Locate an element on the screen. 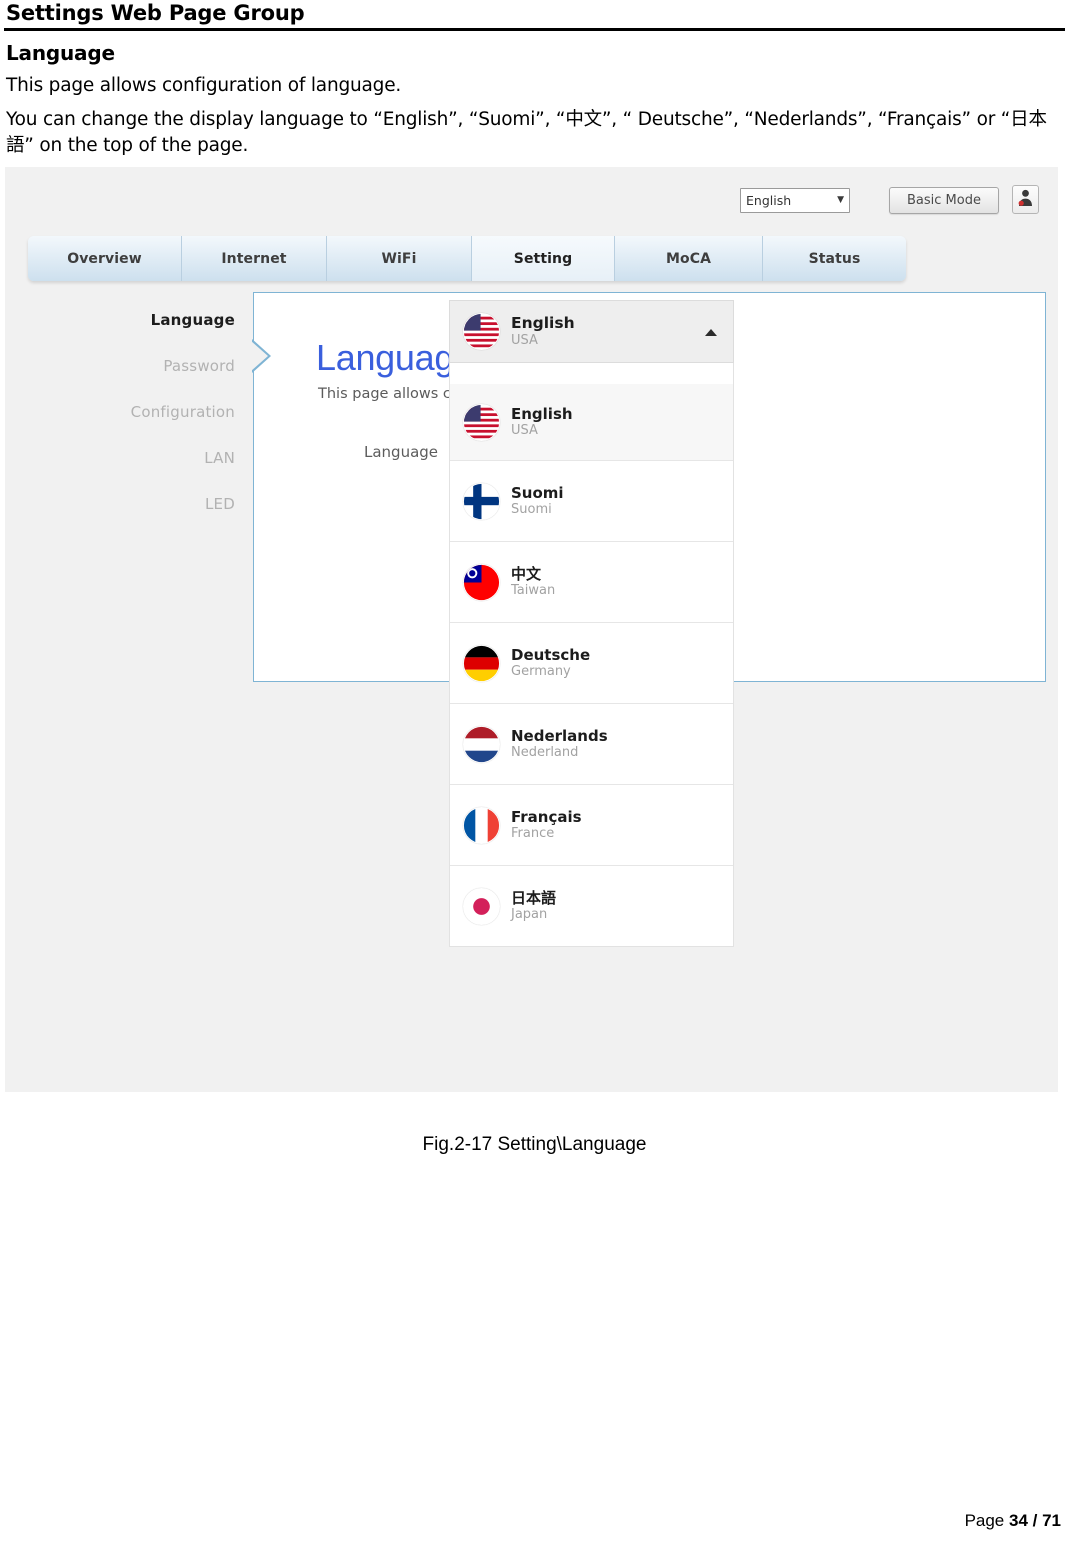  basic-mode-label: Basic Mode is located at coordinates (944, 201).